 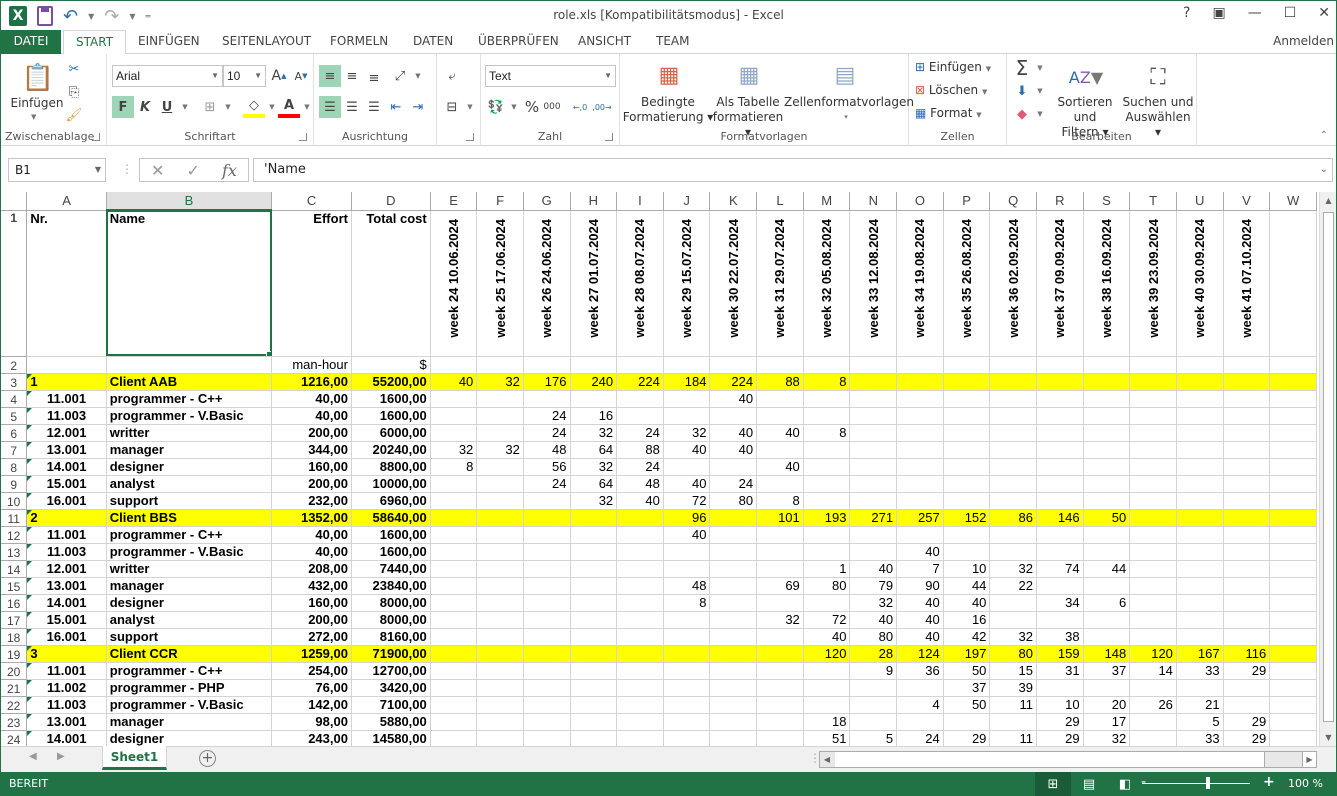 I want to click on cell-week-hours: 26, so click(x=1153, y=704).